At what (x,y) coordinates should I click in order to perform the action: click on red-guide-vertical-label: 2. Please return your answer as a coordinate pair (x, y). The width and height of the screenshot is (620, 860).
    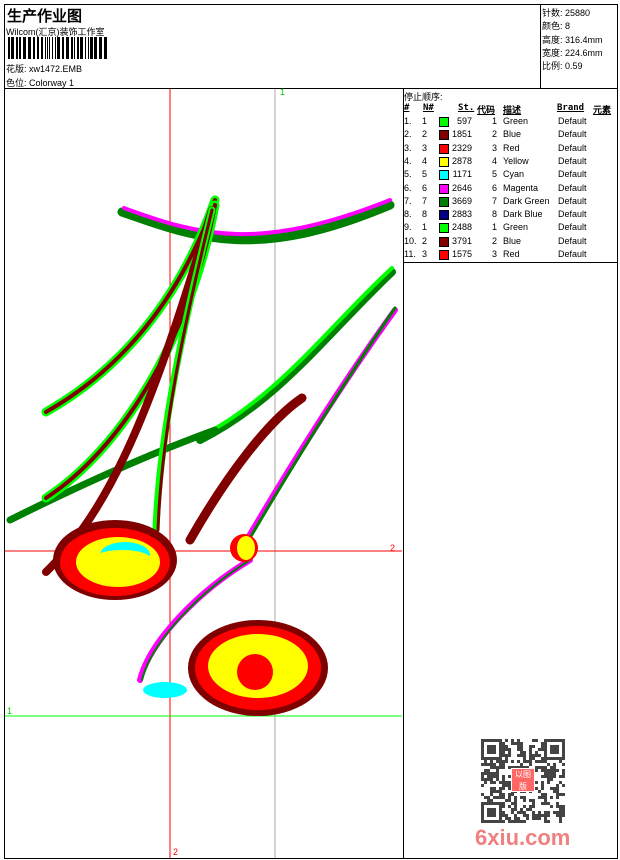
    Looking at the image, I should click on (175, 852).